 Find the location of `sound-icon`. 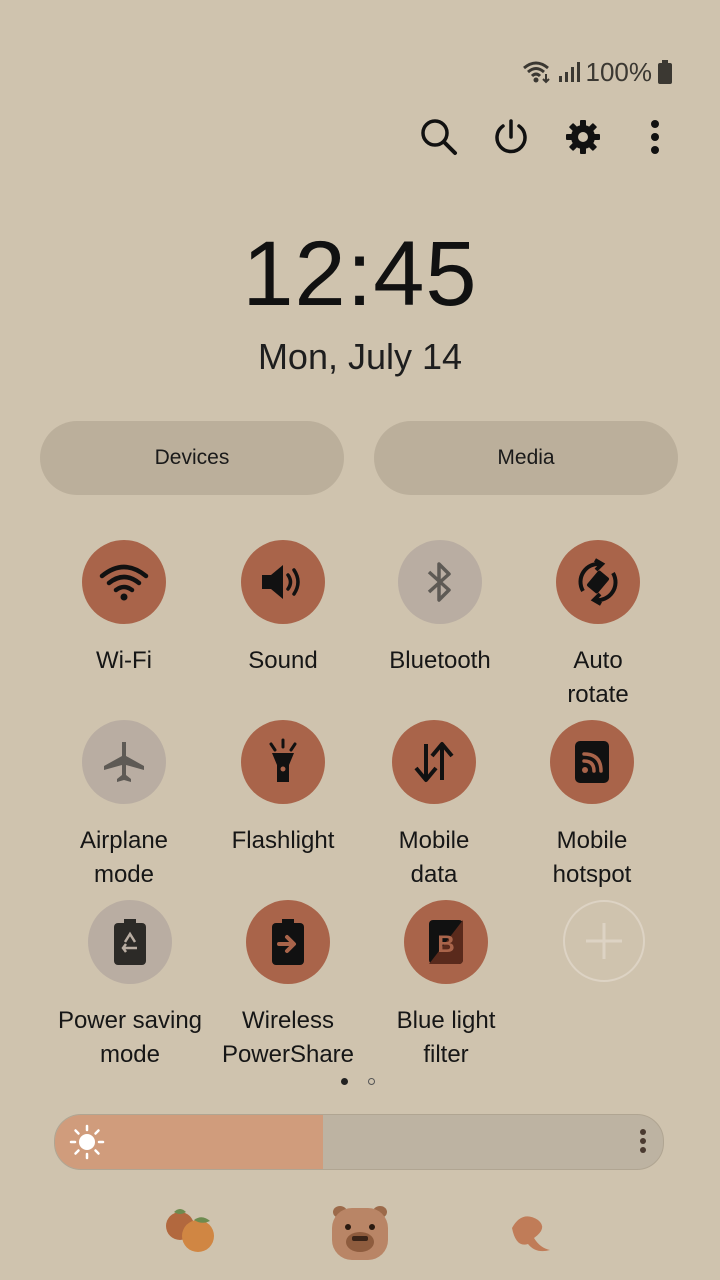

sound-icon is located at coordinates (281, 582).